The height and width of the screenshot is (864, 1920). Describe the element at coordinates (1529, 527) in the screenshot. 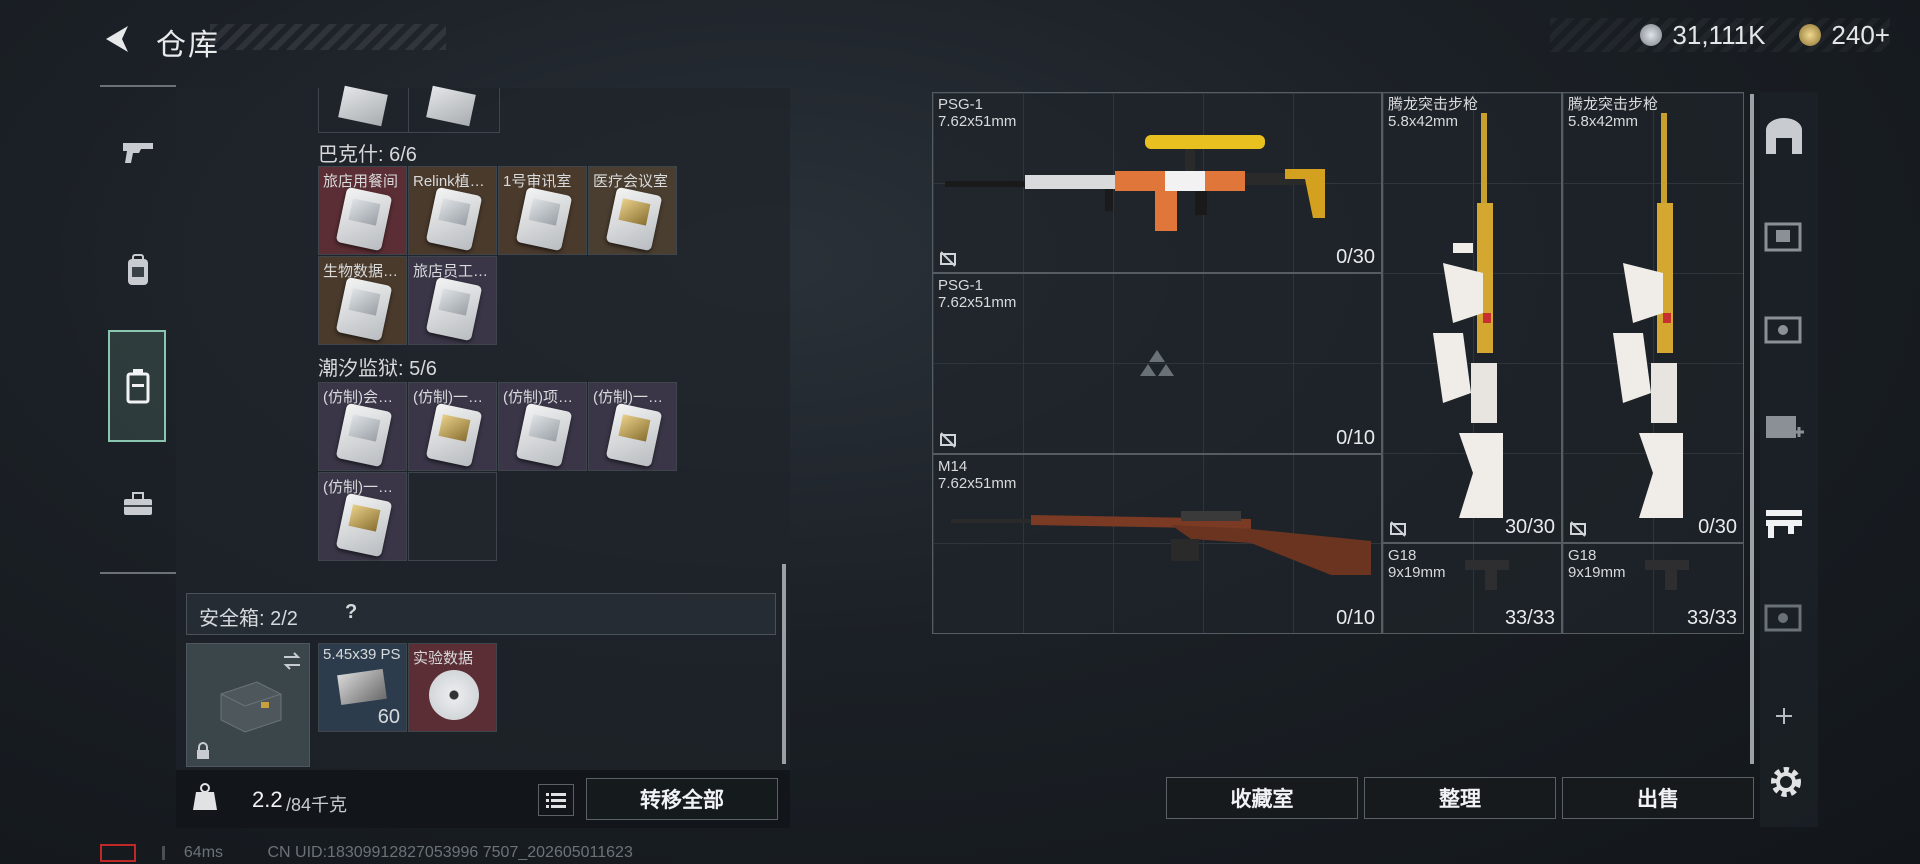

I see `ammo-count: 30/30` at that location.